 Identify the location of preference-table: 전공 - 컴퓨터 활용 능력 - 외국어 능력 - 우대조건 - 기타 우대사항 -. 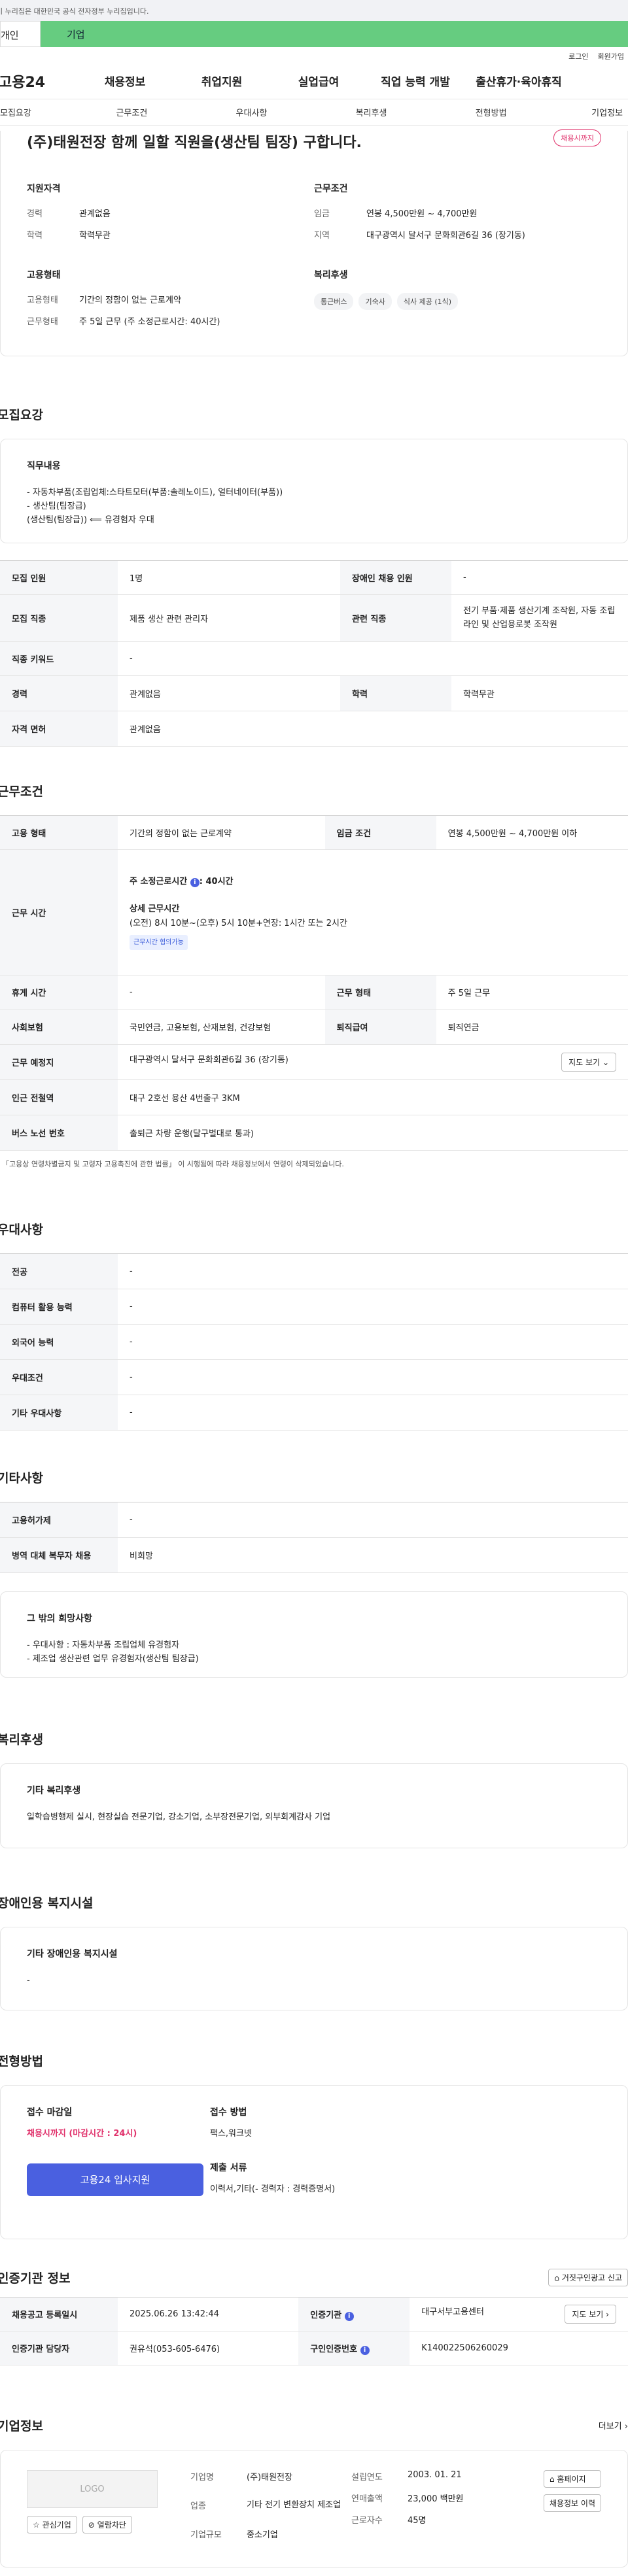
(314, 1342).